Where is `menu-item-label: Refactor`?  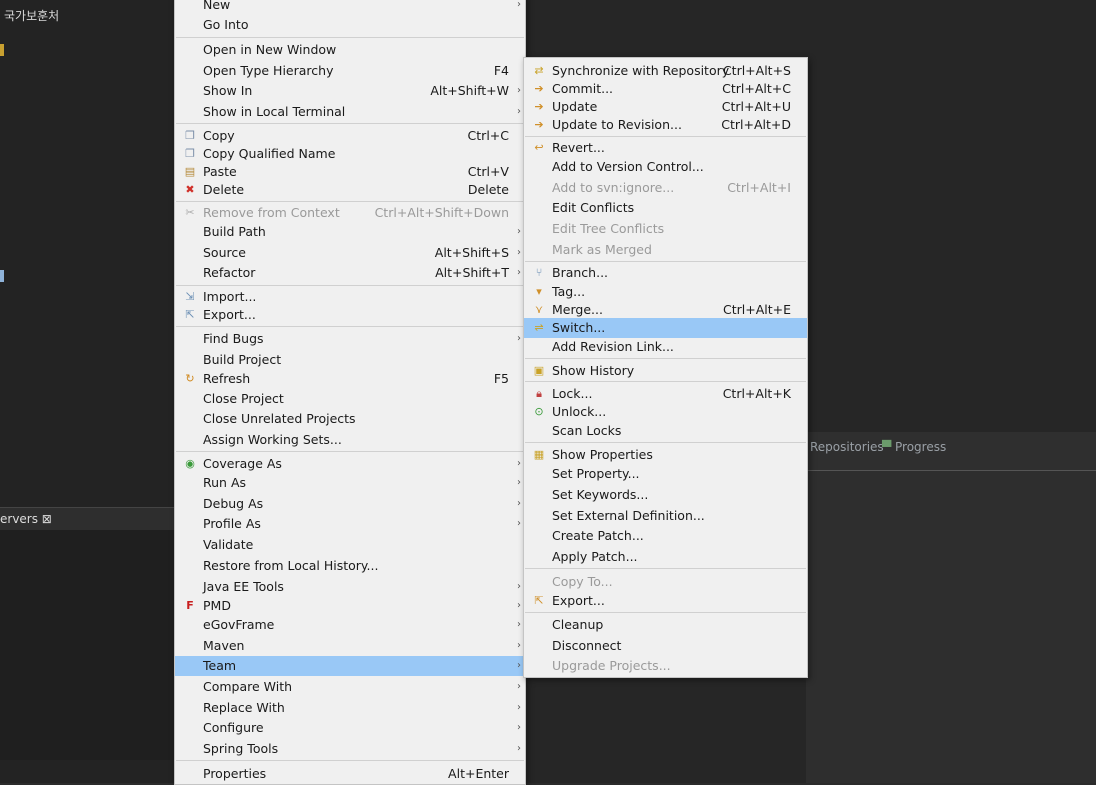
menu-item-label: Refactor is located at coordinates (229, 272).